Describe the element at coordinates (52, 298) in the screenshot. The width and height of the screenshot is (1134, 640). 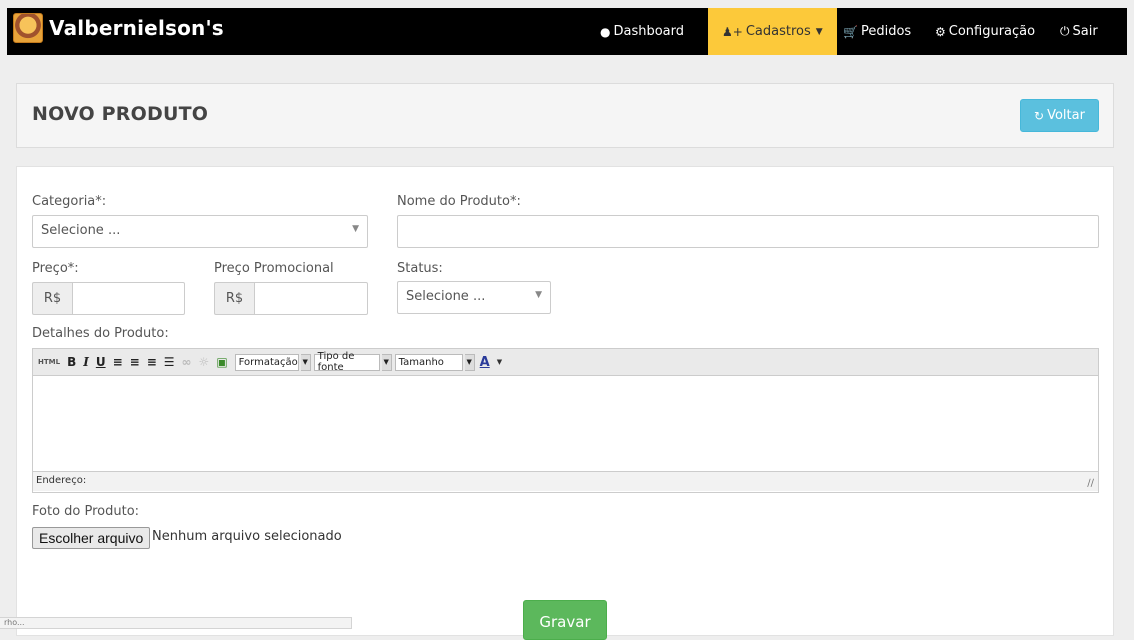
I see `preco-currency-addon: R$` at that location.